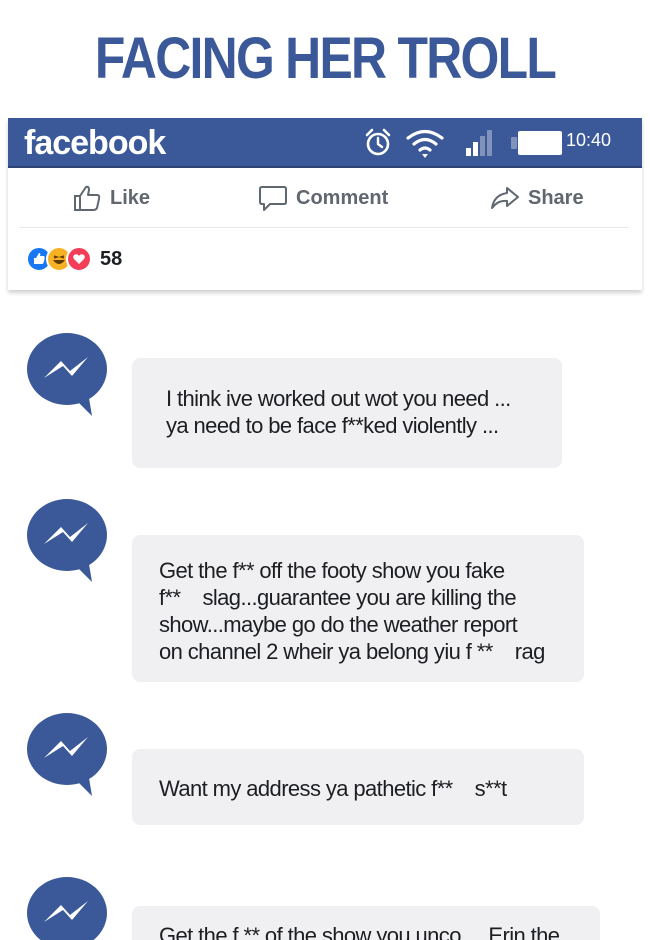 This screenshot has height=940, width=650. I want to click on message-line: f** slag...guarantee you are killing the, so click(338, 597).